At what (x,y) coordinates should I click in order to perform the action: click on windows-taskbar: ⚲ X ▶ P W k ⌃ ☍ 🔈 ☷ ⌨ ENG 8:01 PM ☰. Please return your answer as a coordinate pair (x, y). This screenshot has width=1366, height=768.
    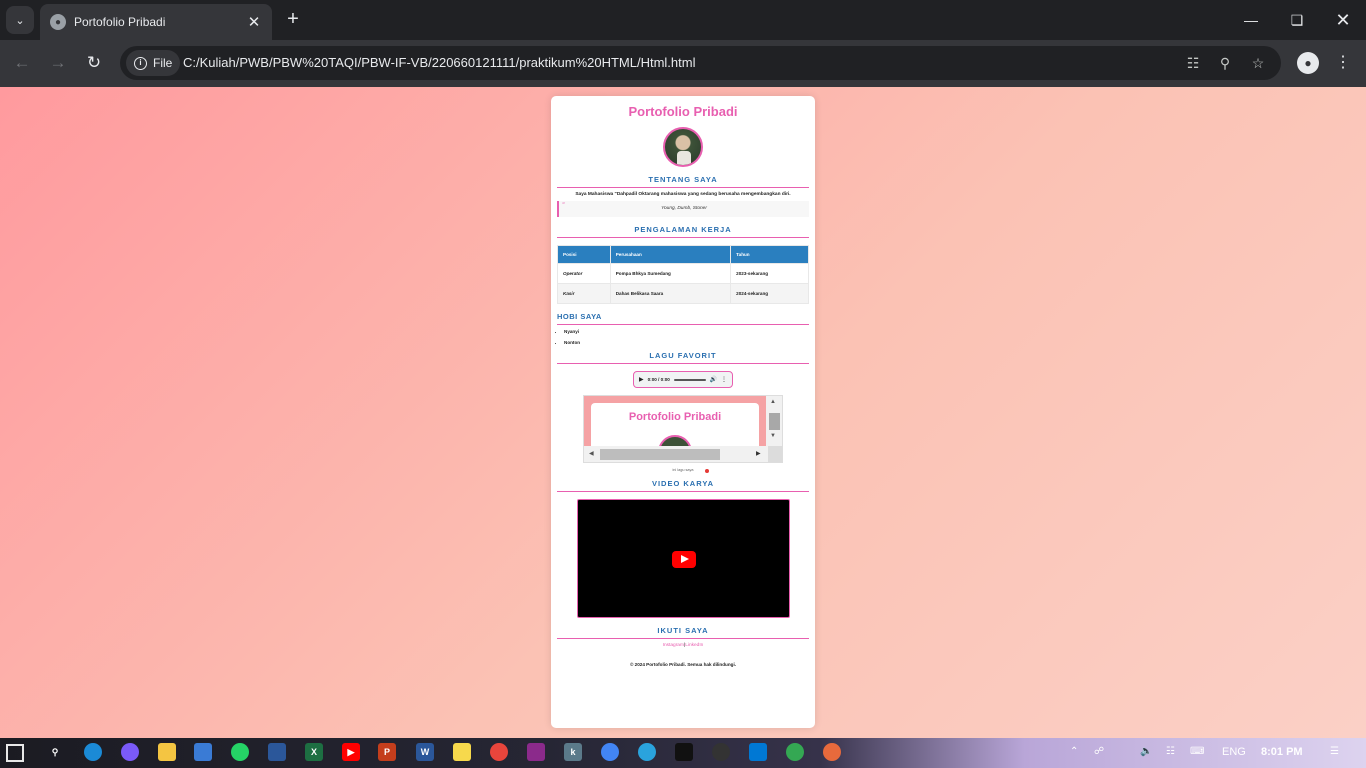
    Looking at the image, I should click on (683, 753).